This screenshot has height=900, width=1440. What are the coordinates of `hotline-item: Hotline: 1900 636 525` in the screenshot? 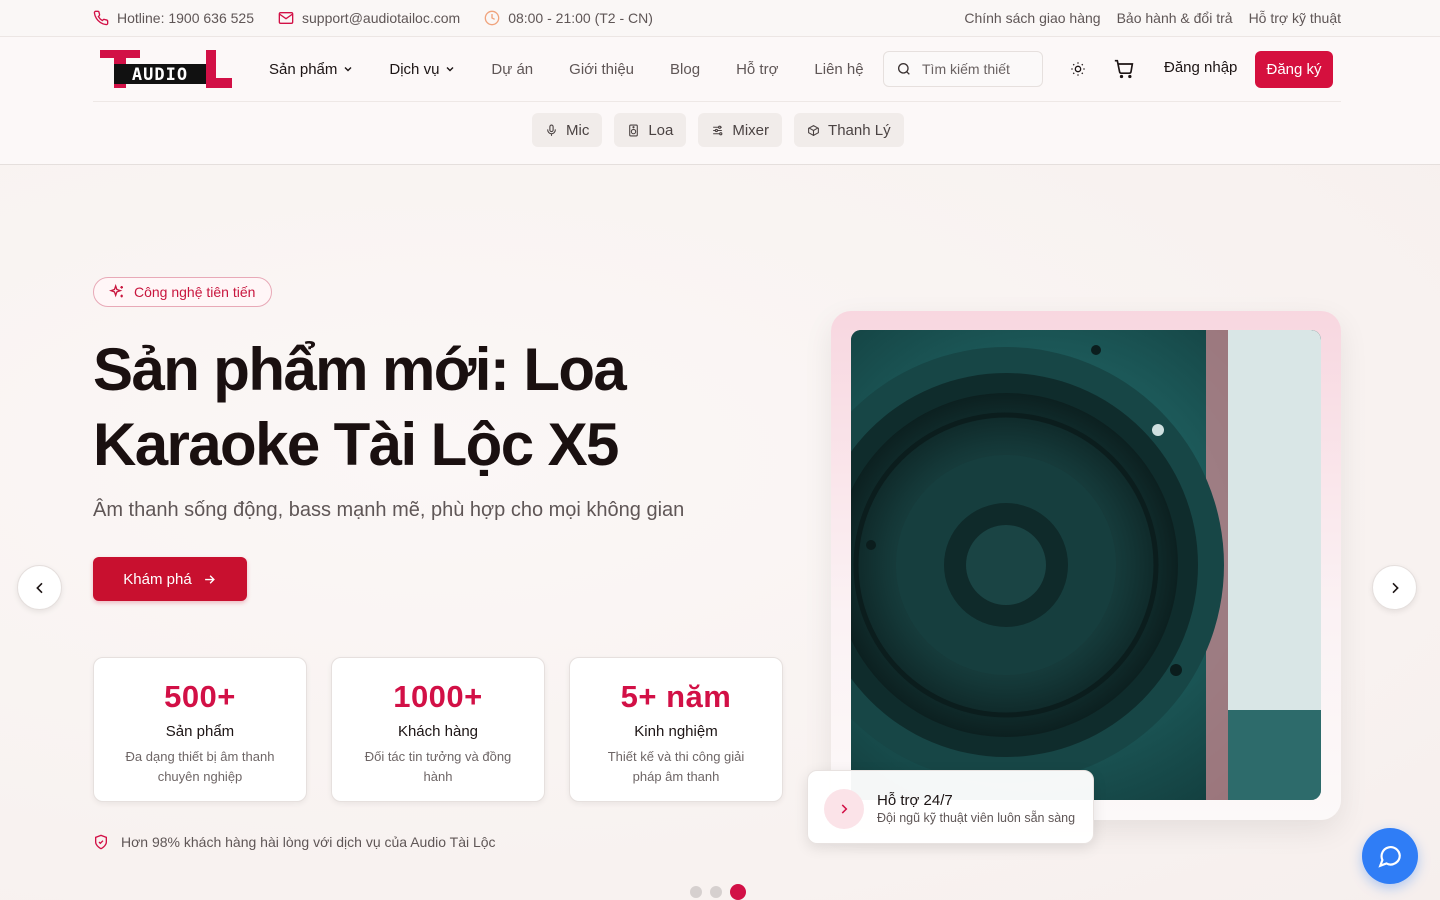 It's located at (173, 18).